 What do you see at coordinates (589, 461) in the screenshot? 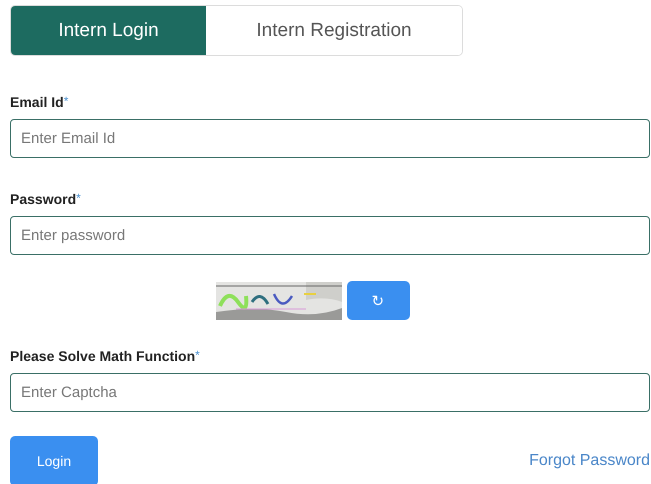
I see `forgot-password-link: Forgot Password` at bounding box center [589, 461].